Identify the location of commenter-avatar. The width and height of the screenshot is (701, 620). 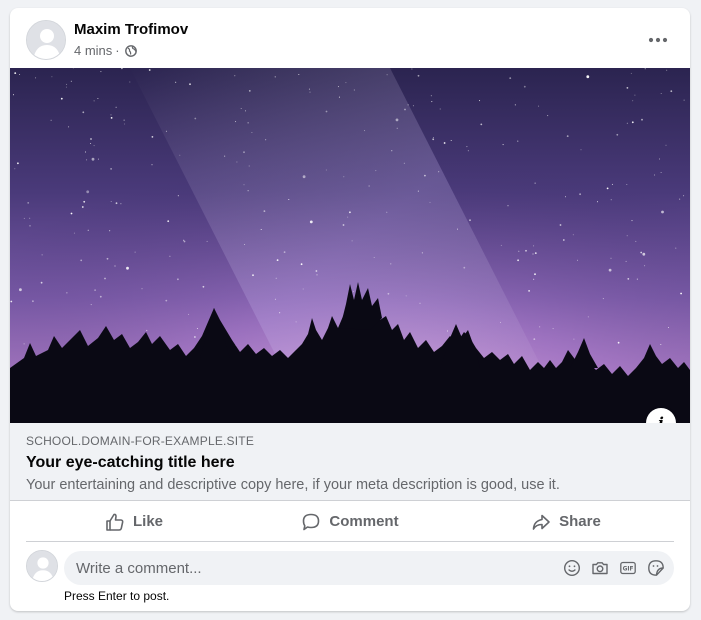
(42, 566).